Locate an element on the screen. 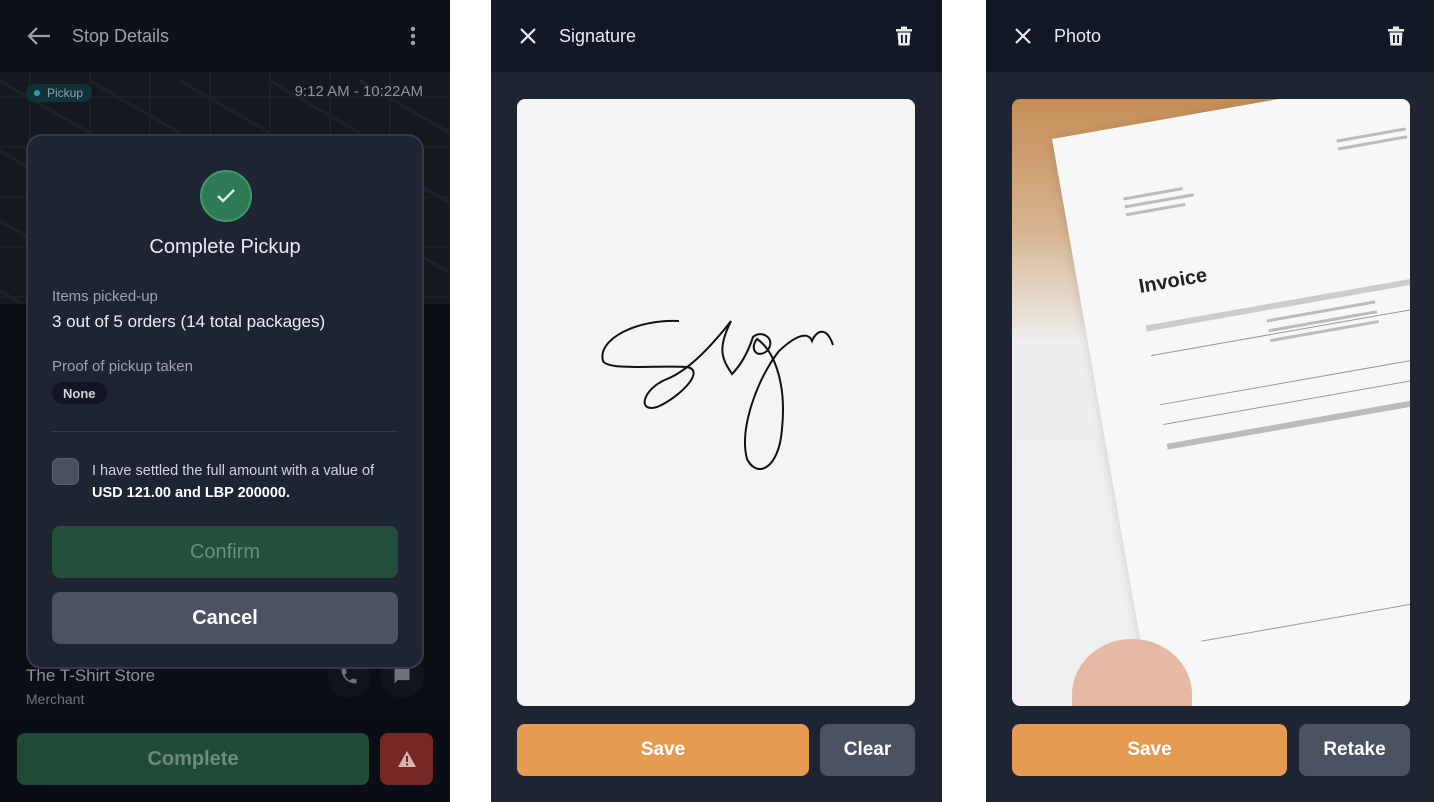  page-title: Stop Details is located at coordinates (121, 35).